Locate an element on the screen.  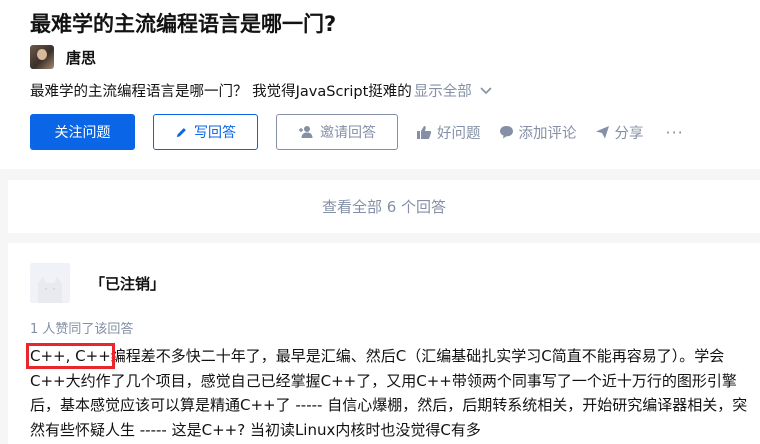
chevron-down-icon is located at coordinates (486, 90).